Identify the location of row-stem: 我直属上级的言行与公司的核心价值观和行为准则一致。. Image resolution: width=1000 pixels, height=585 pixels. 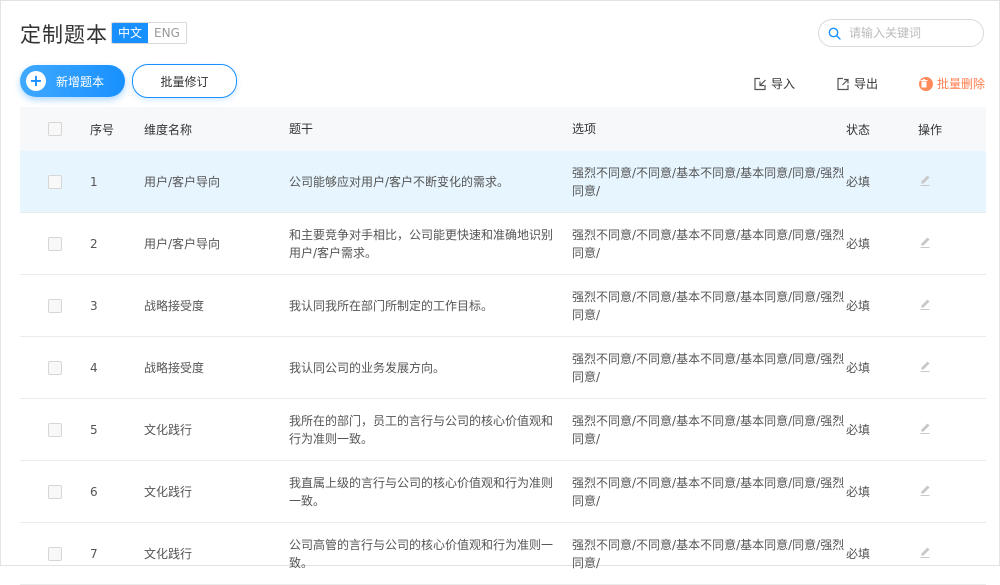
(421, 491).